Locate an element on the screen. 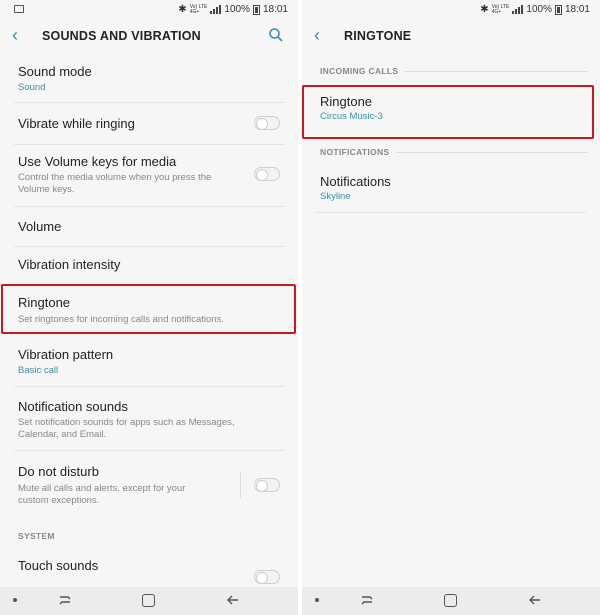  item-title: Vibrate while ringing is located at coordinates (76, 123).